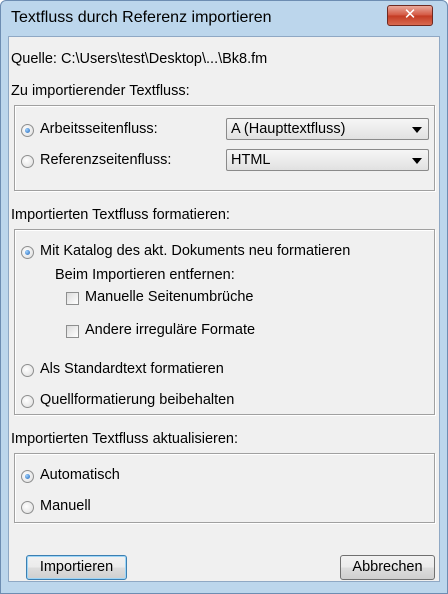 The height and width of the screenshot is (594, 448). I want to click on import-flow-heading: Zu importierender Textfluss:, so click(100, 91).